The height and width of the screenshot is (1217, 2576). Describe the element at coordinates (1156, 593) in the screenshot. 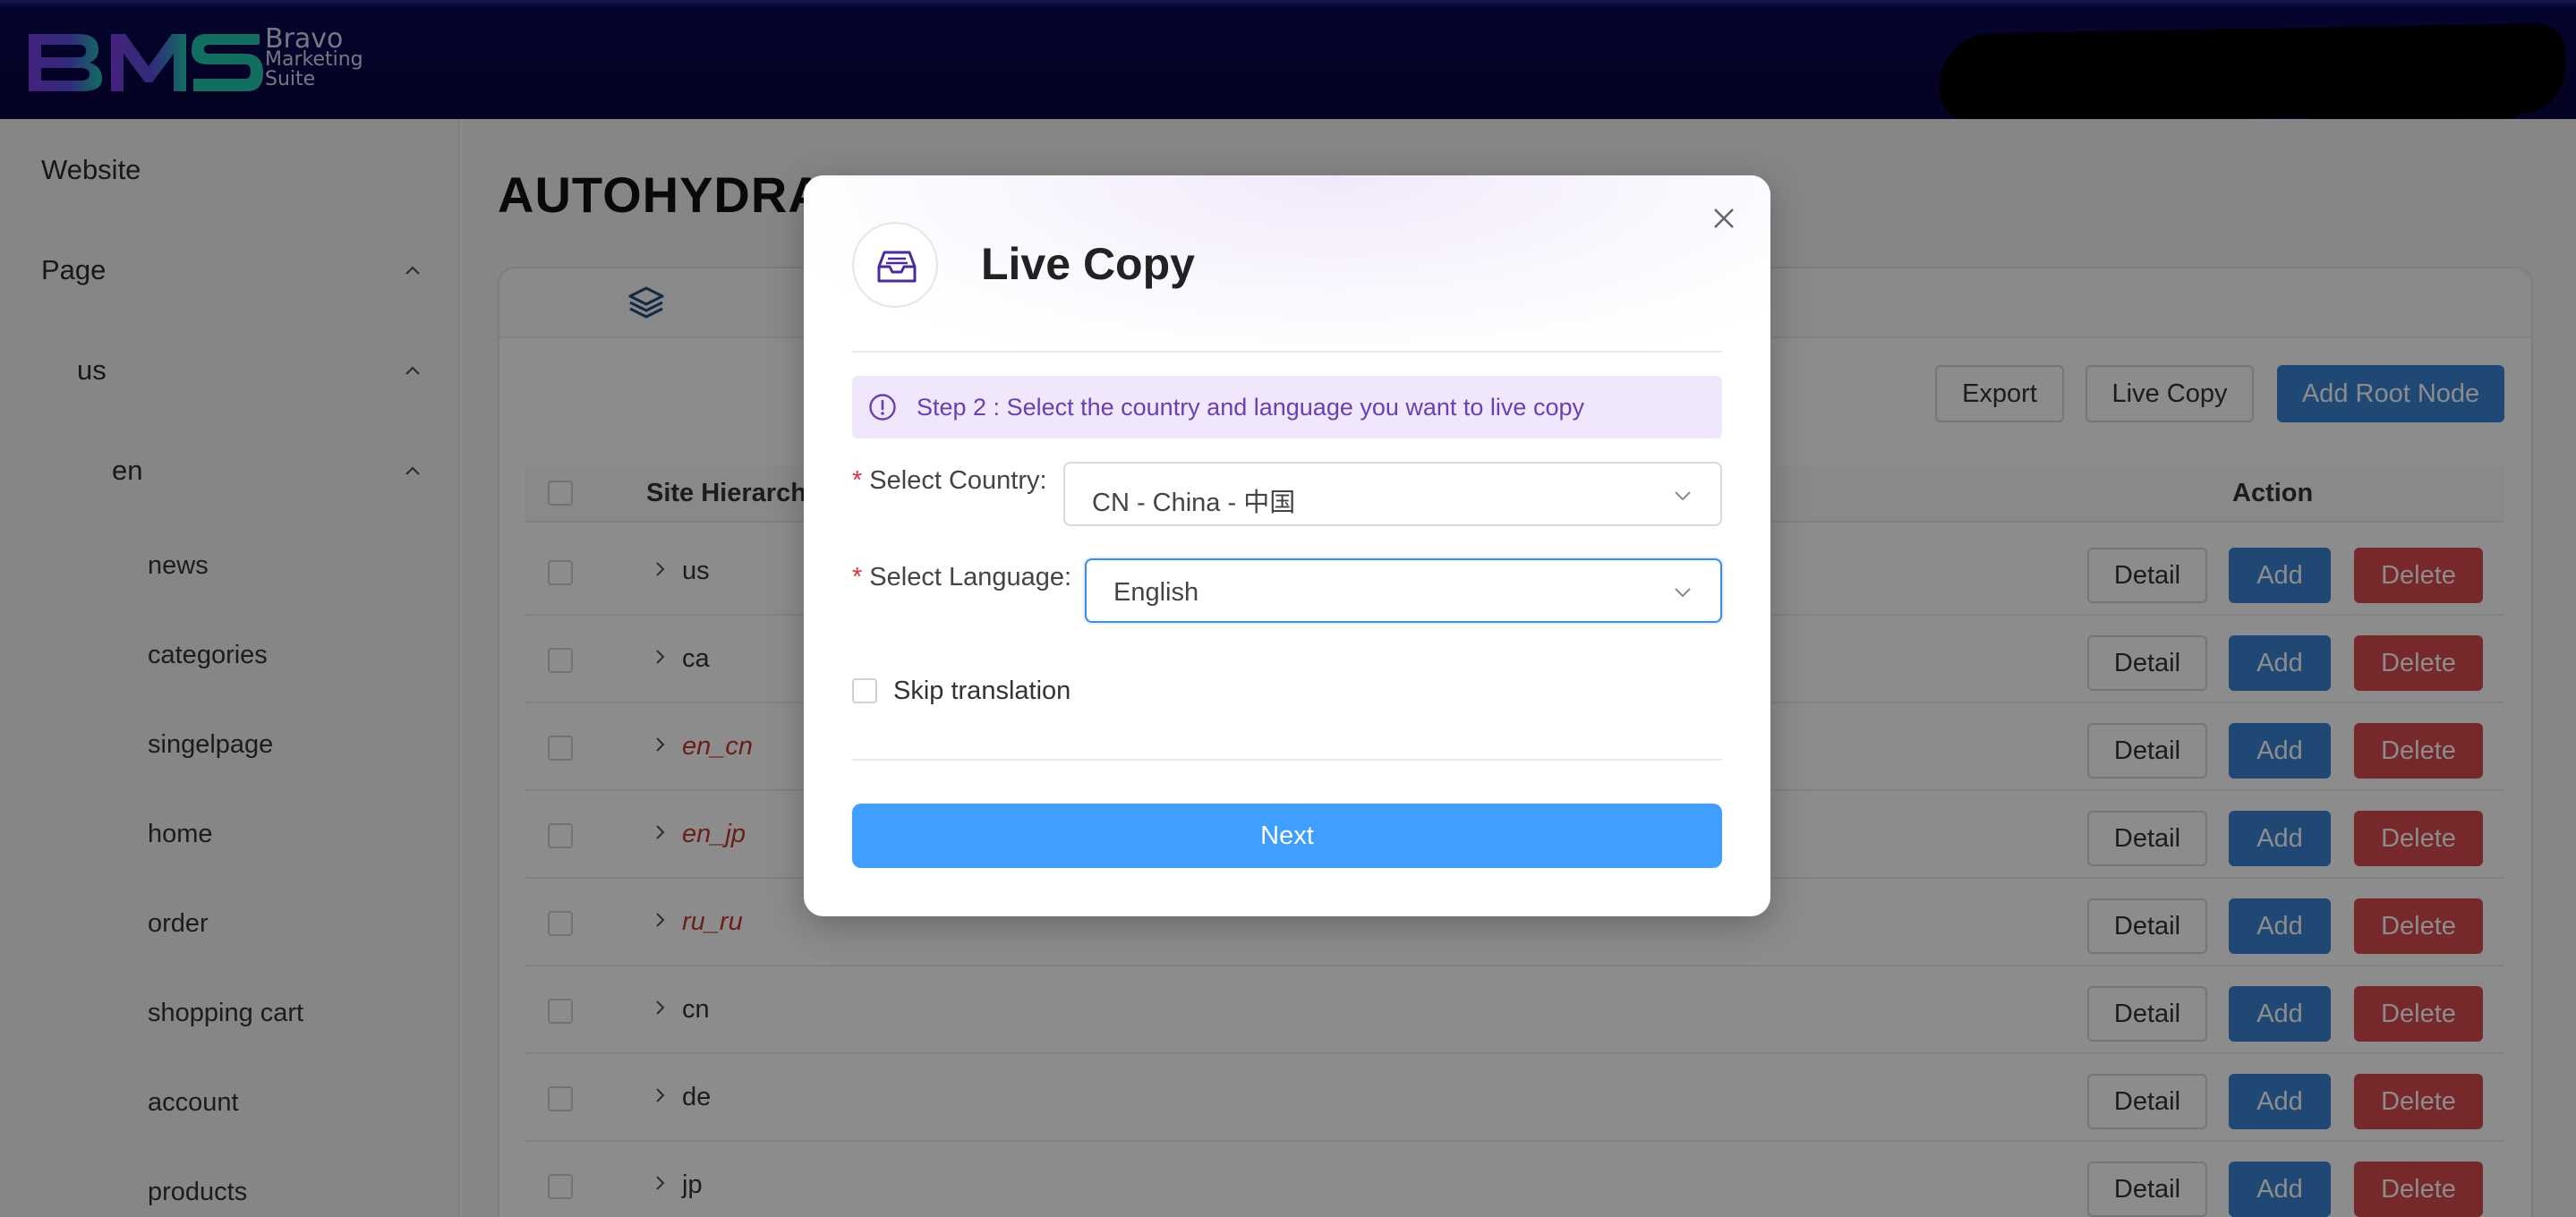

I see `language-select-value: English` at that location.